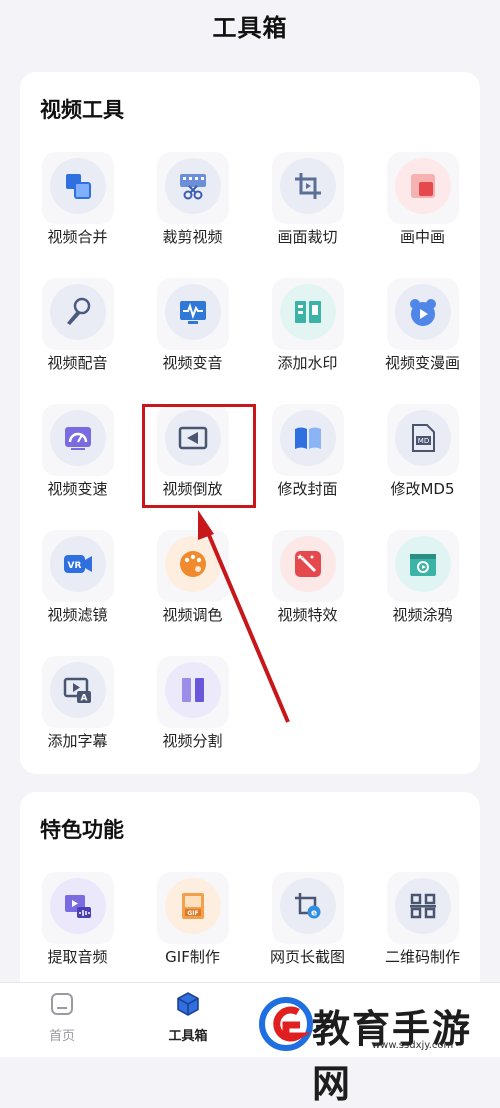 Image resolution: width=500 pixels, height=1108 pixels. I want to click on svg-text: A, so click(84, 699).